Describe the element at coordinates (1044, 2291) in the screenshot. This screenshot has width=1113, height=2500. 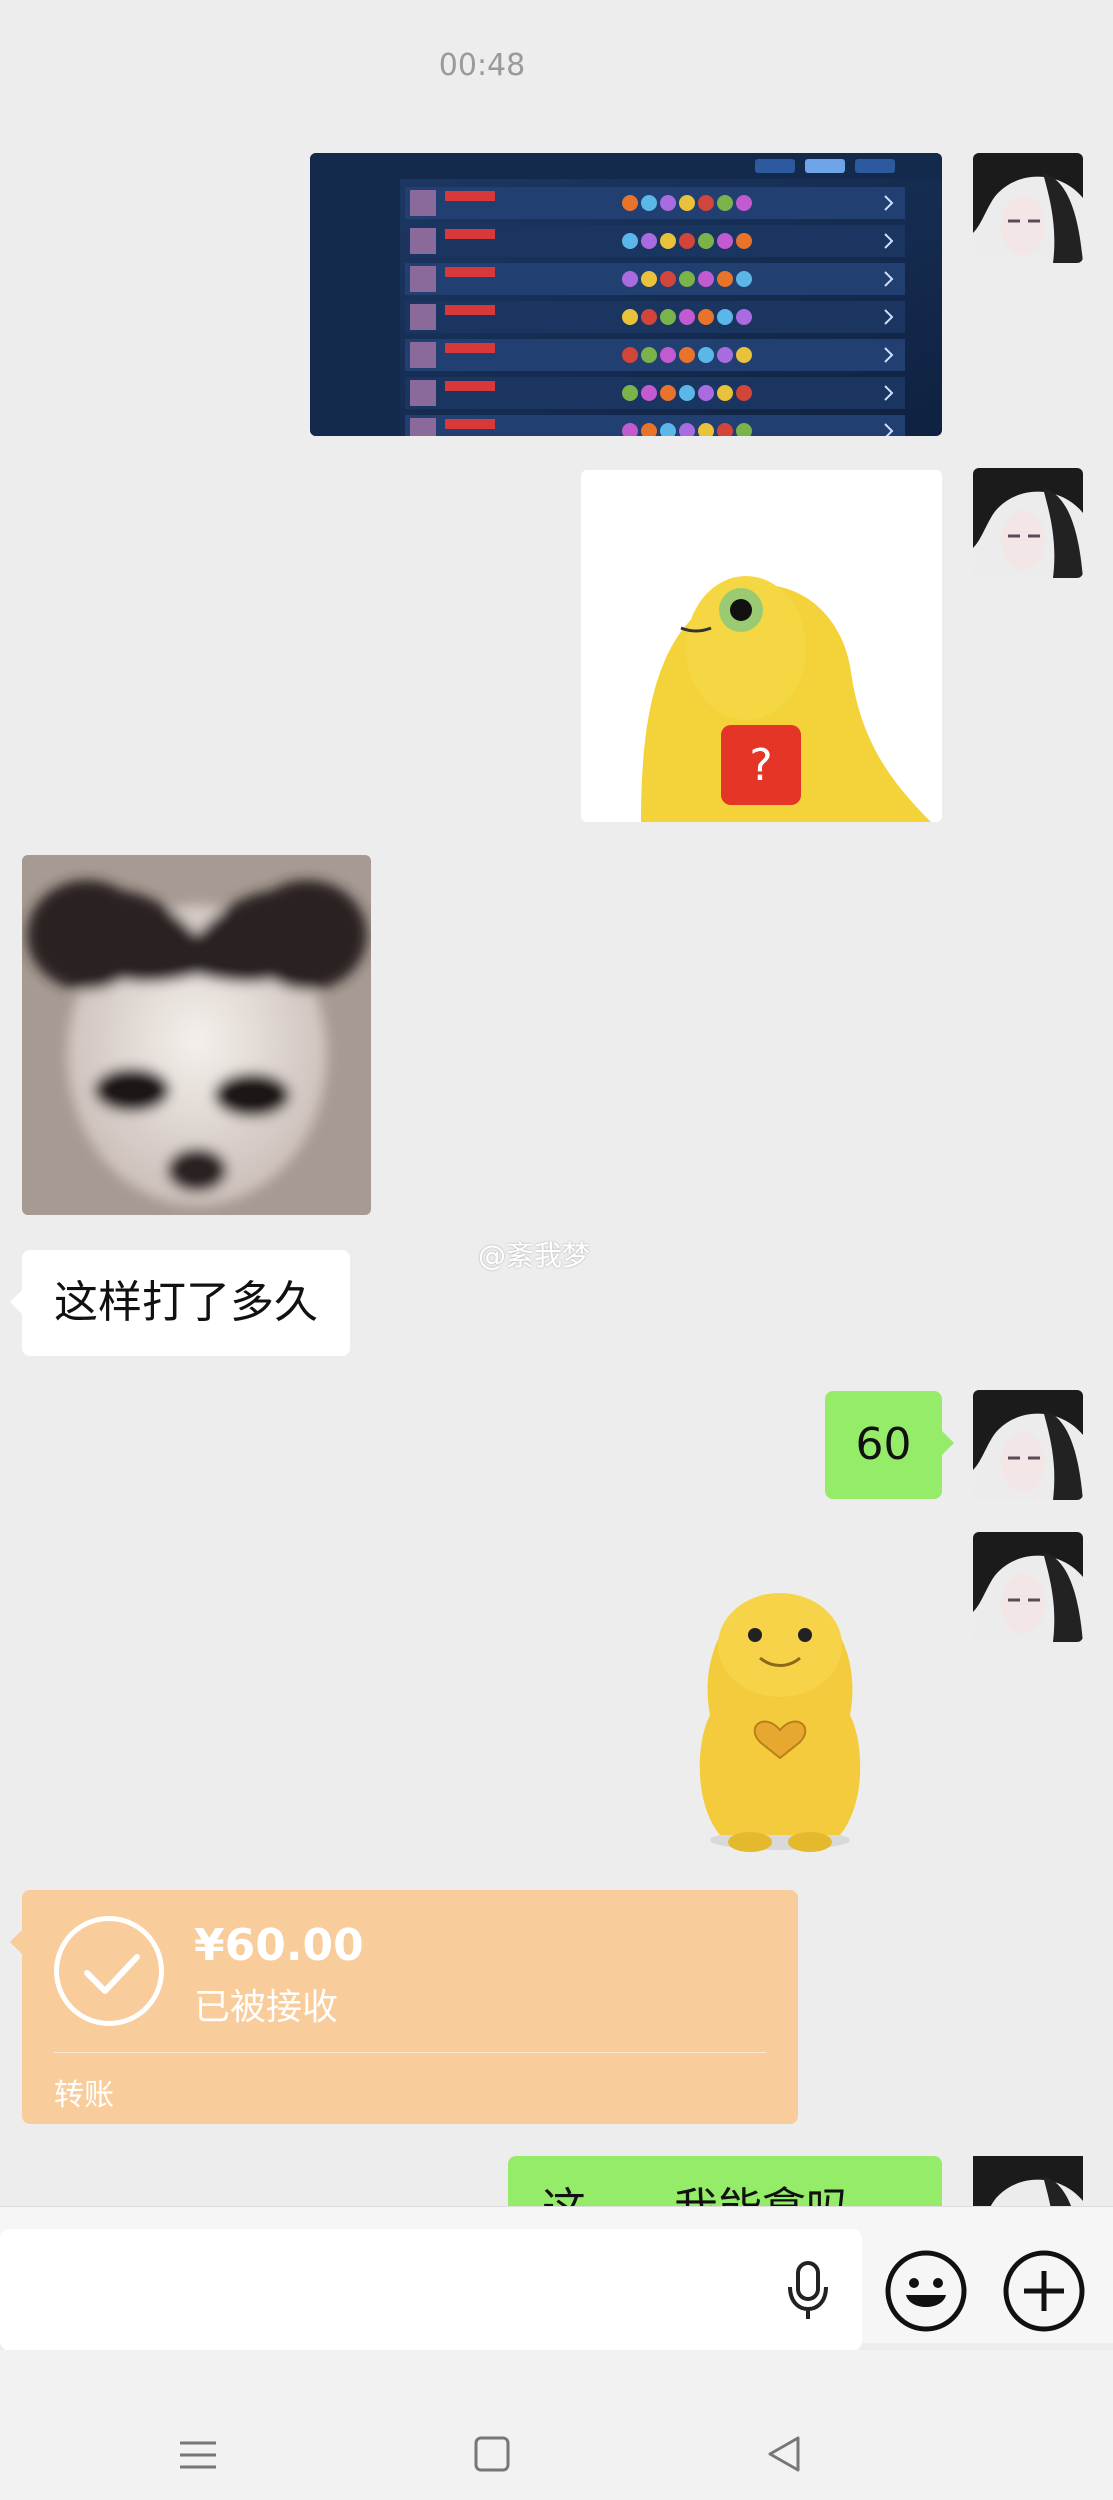
I see `plus-circle-icon` at that location.